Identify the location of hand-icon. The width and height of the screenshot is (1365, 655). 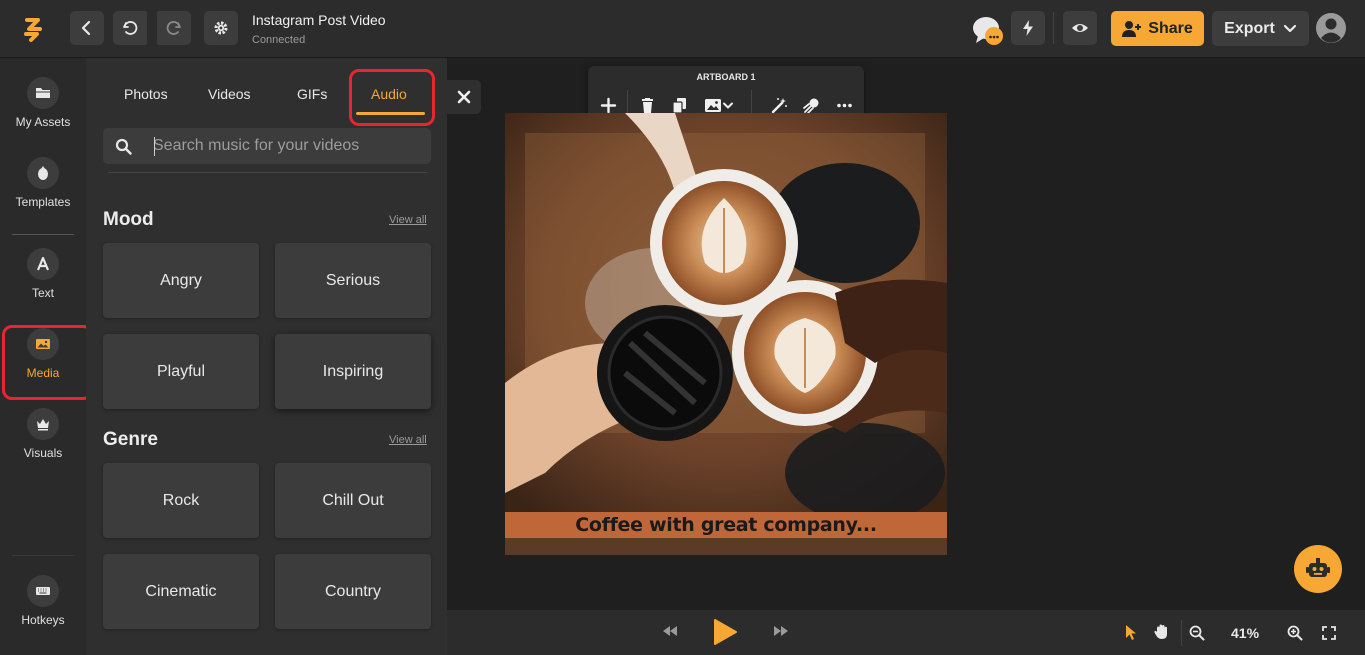
(1160, 631).